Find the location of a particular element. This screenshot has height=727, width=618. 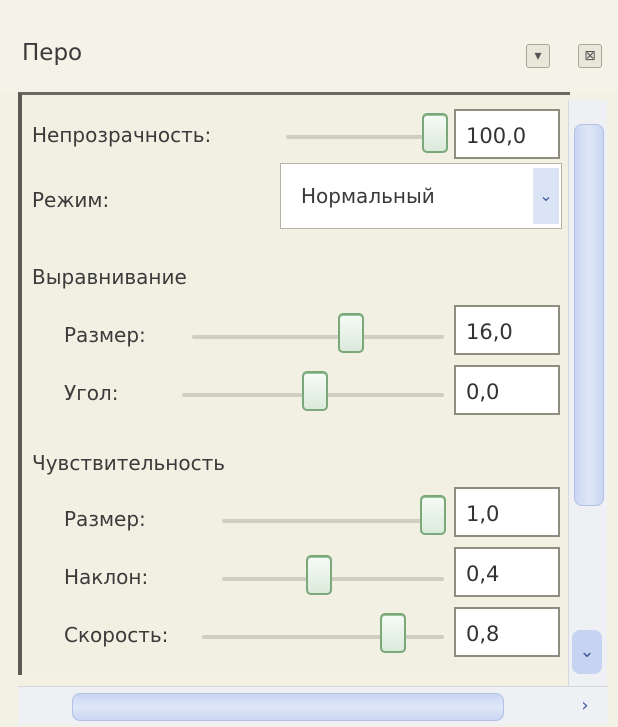

sensitivity-speed-slider-thumb is located at coordinates (393, 633).